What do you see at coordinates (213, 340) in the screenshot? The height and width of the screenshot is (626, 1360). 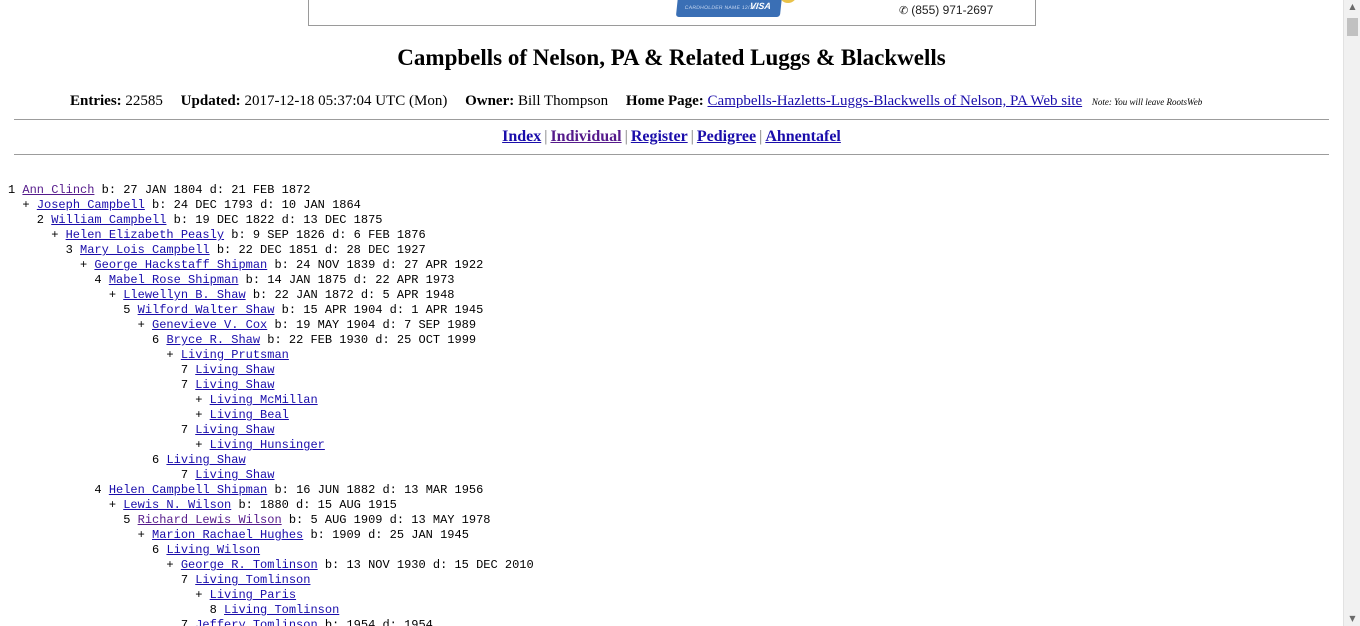 I see `person-link: Bryce R. Shaw` at bounding box center [213, 340].